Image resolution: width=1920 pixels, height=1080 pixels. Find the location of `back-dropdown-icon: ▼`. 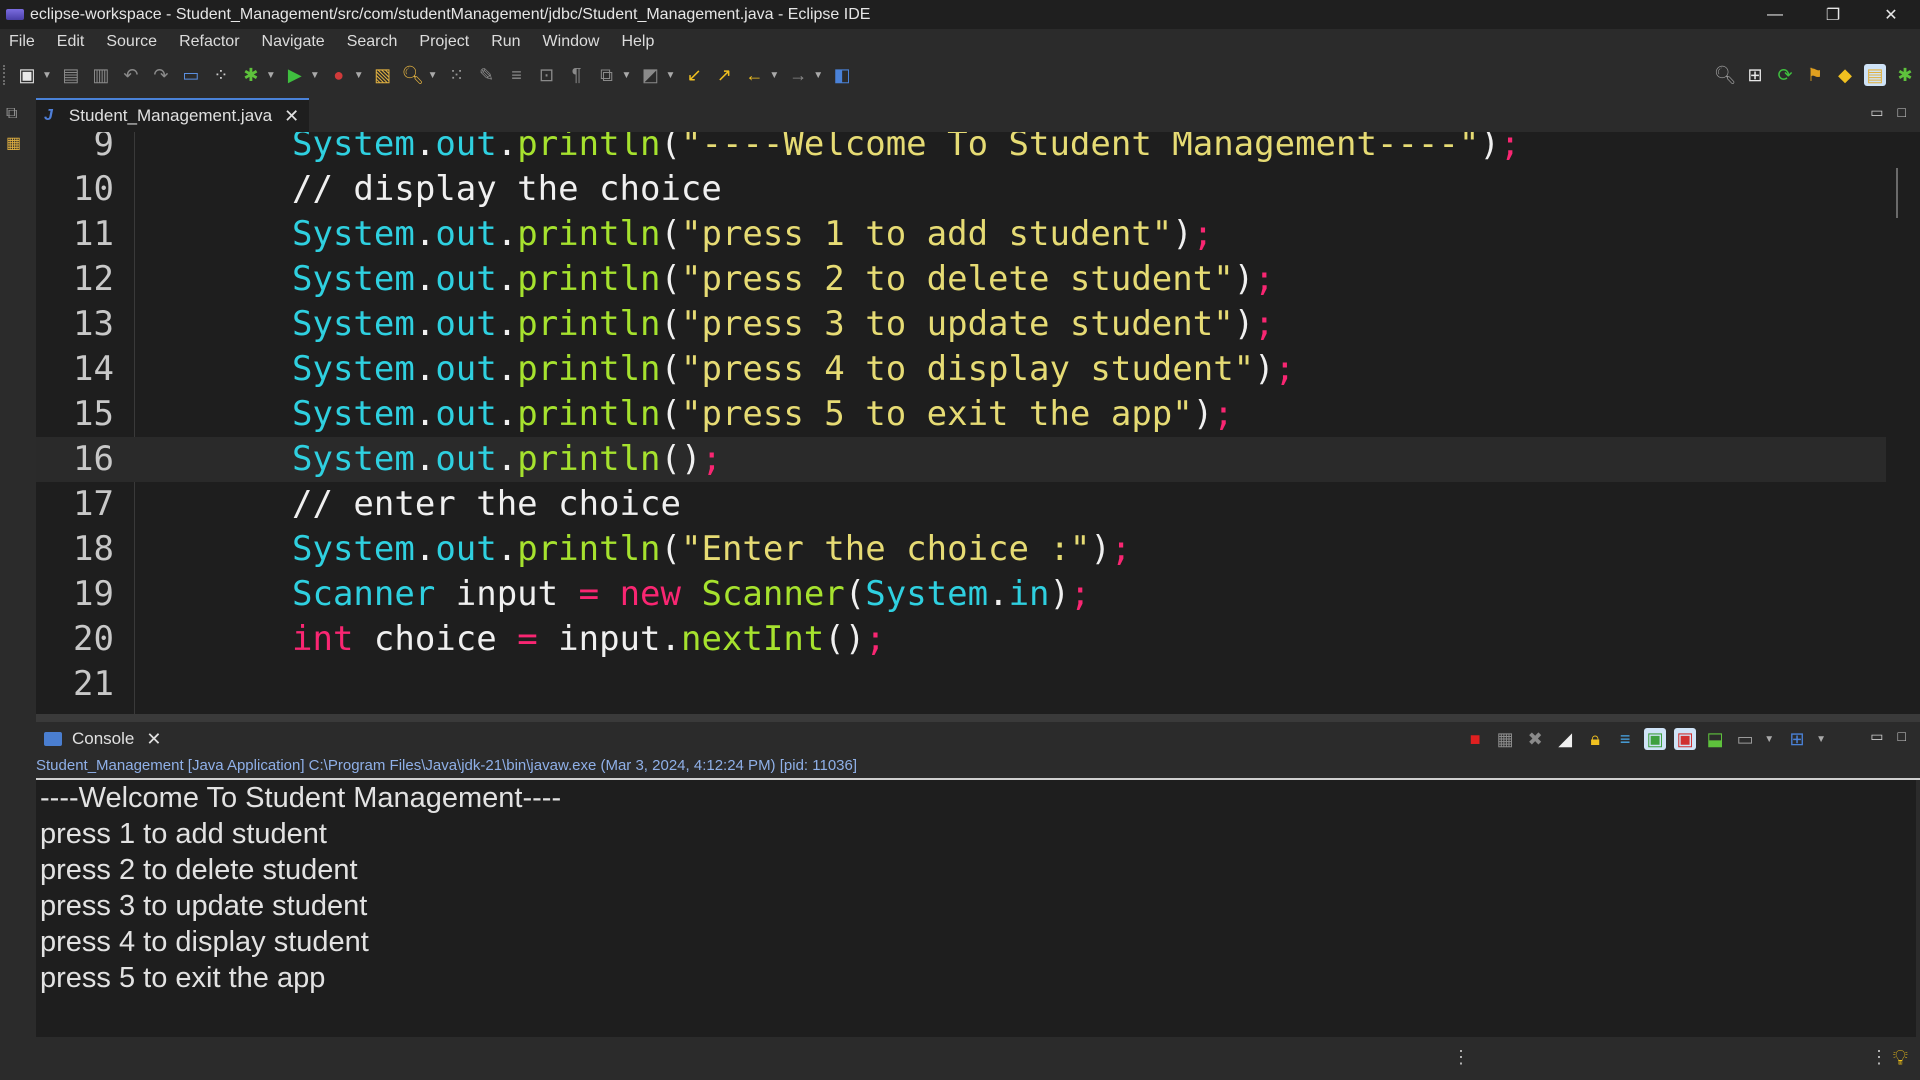

back-dropdown-icon: ▼ is located at coordinates (774, 75).